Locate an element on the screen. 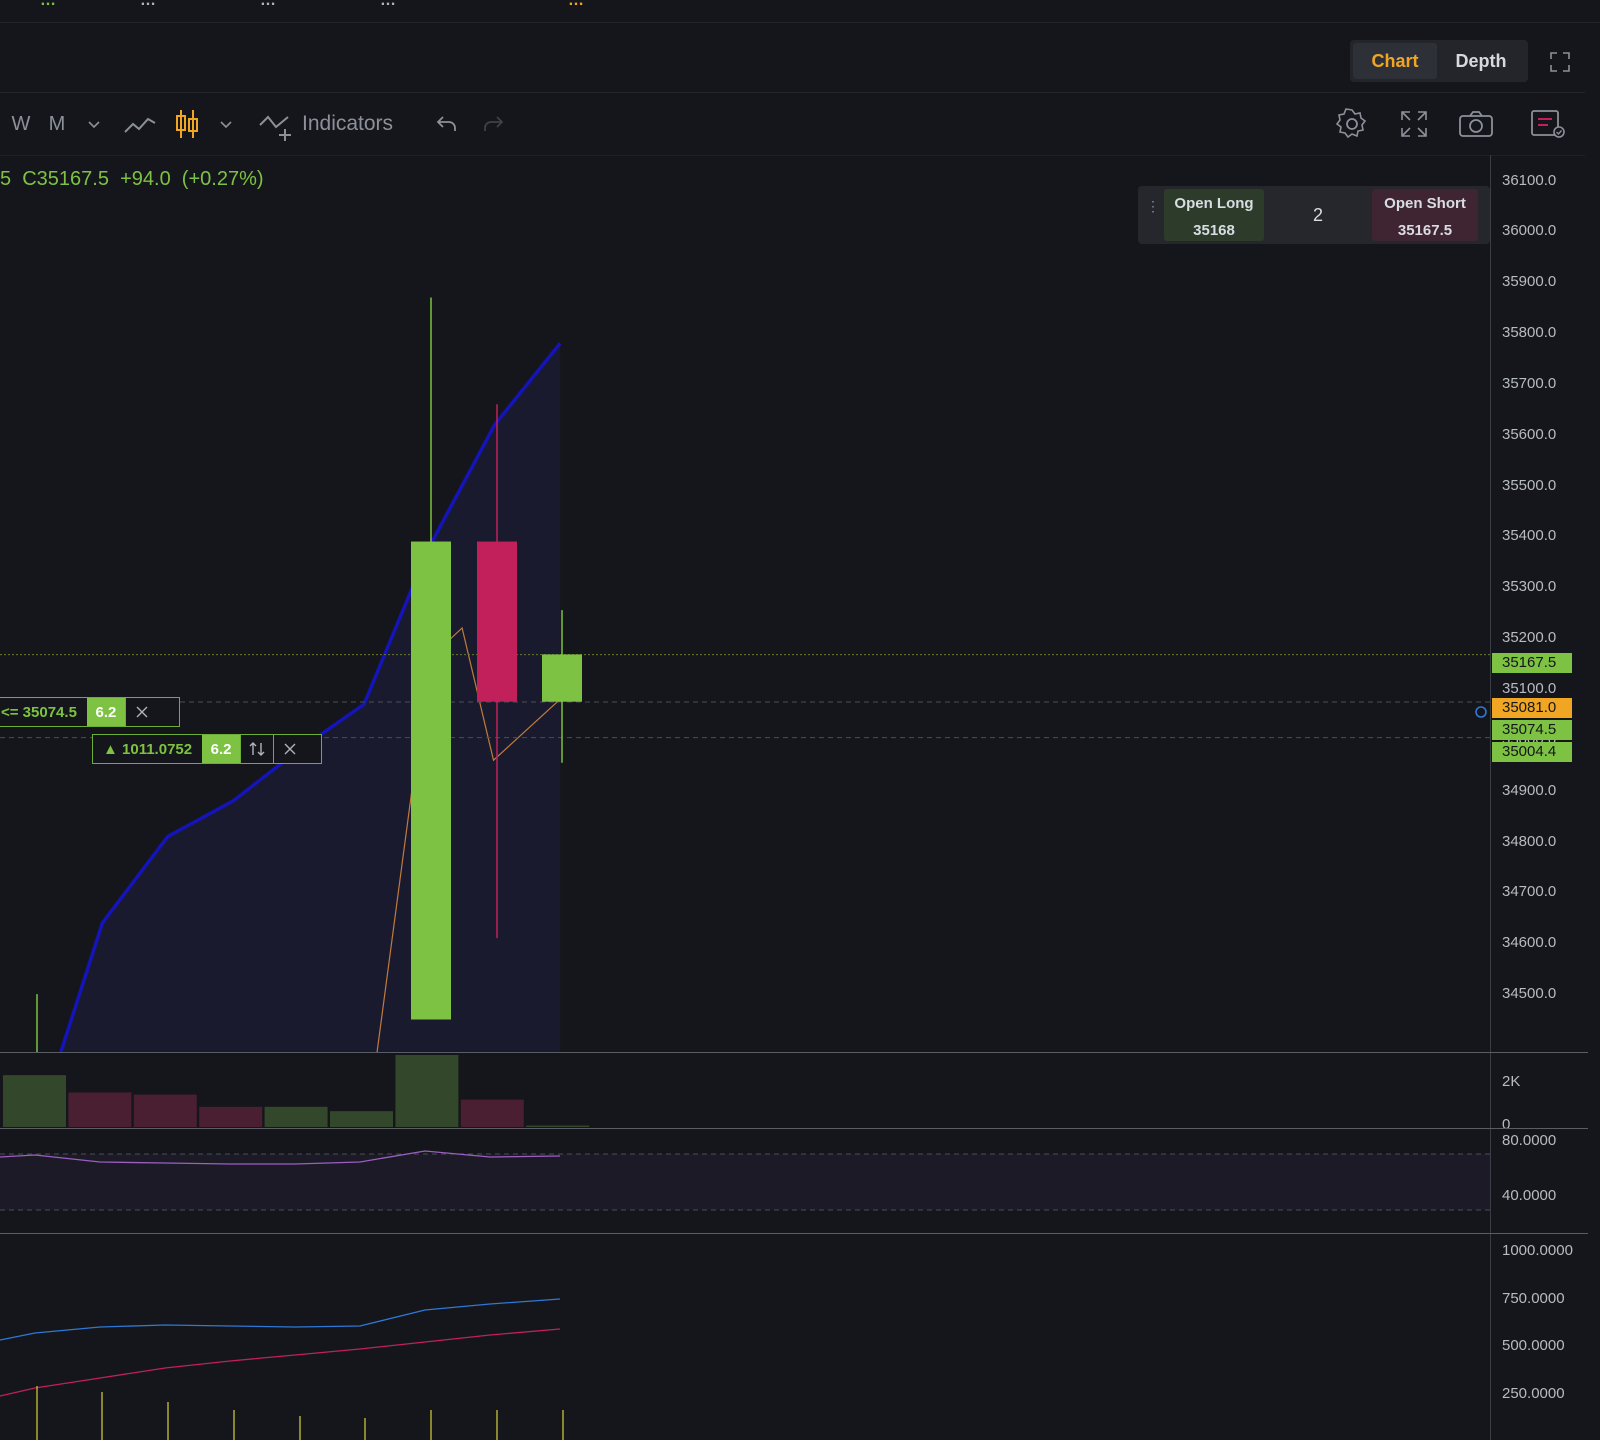  open-short-price: 35167.5 is located at coordinates (1425, 230).